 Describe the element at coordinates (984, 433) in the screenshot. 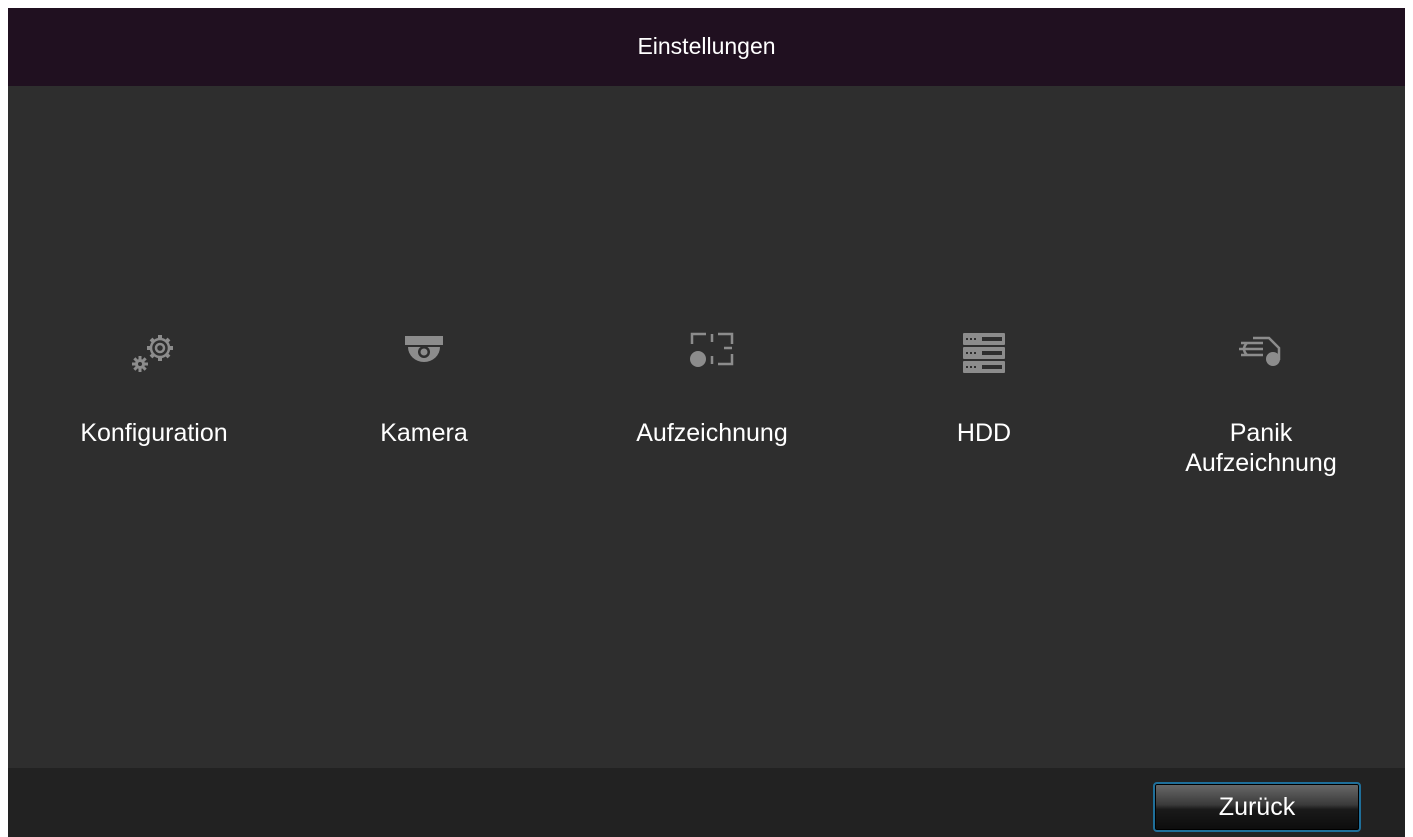

I see `menu-item-label: HDD` at that location.